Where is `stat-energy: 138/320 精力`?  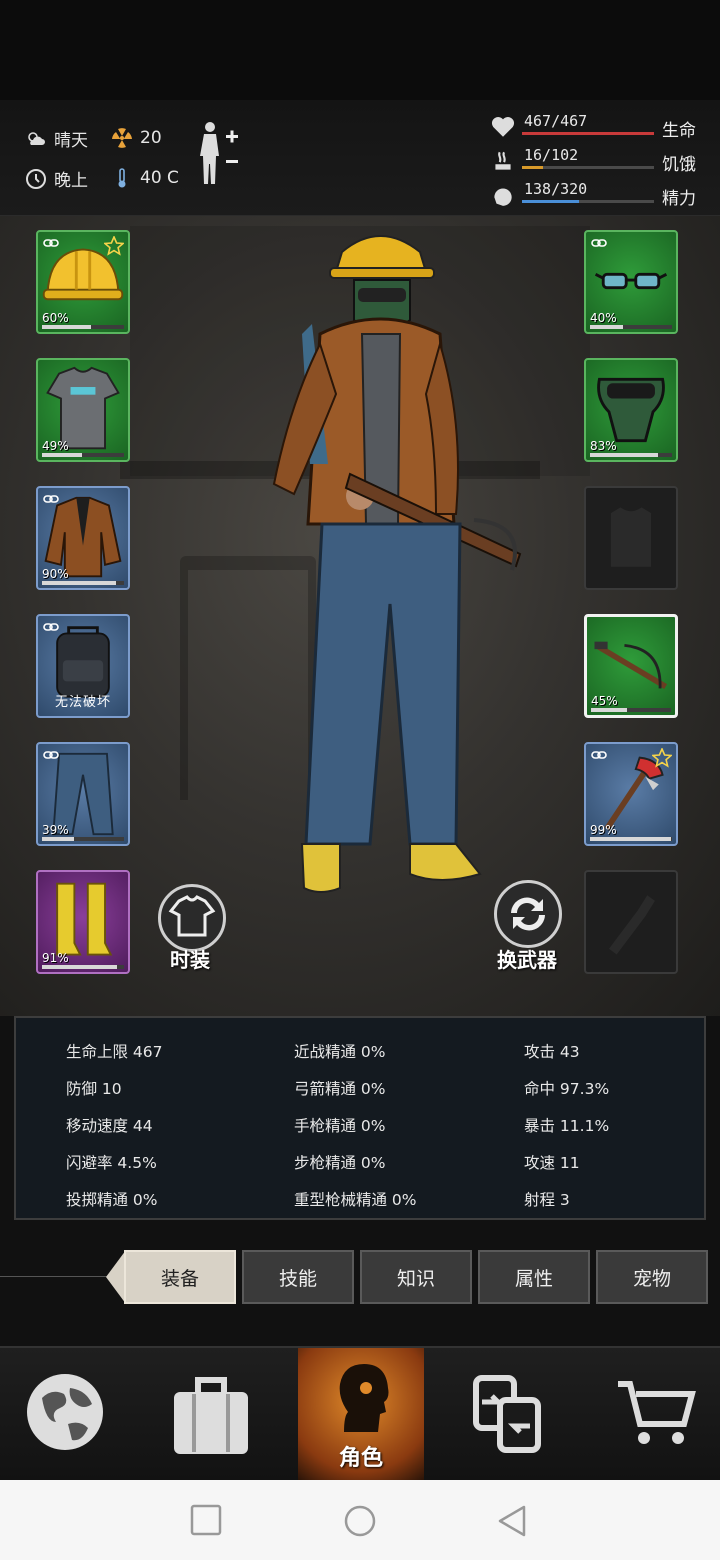
stat-energy: 138/320 精力 is located at coordinates (598, 196).